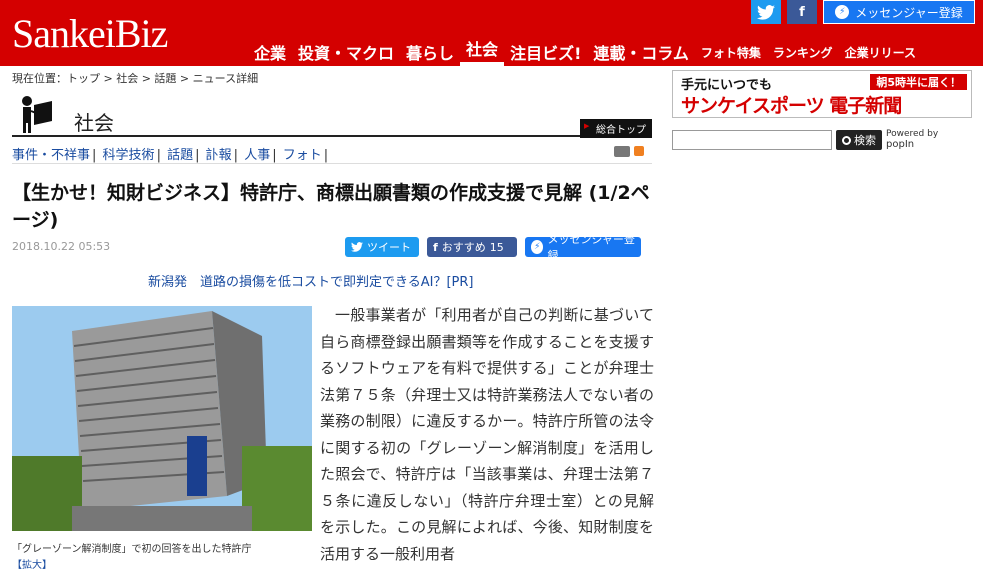 This screenshot has height=573, width=983. I want to click on tools, so click(629, 151).